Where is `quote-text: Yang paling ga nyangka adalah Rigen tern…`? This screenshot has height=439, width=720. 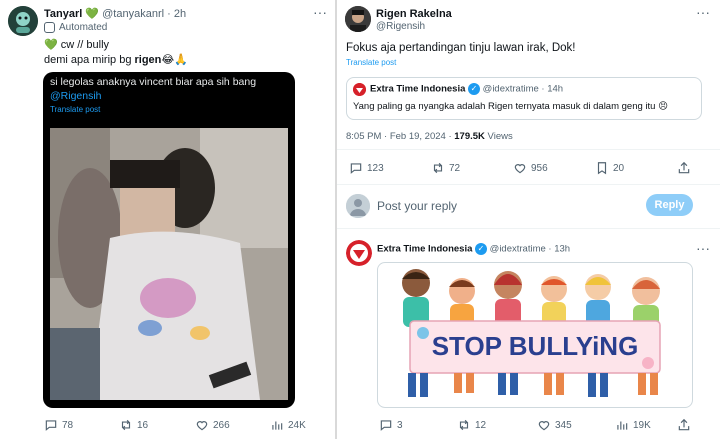
quote-text: Yang paling ga nyangka adalah Rigen tern… is located at coordinates (510, 106).